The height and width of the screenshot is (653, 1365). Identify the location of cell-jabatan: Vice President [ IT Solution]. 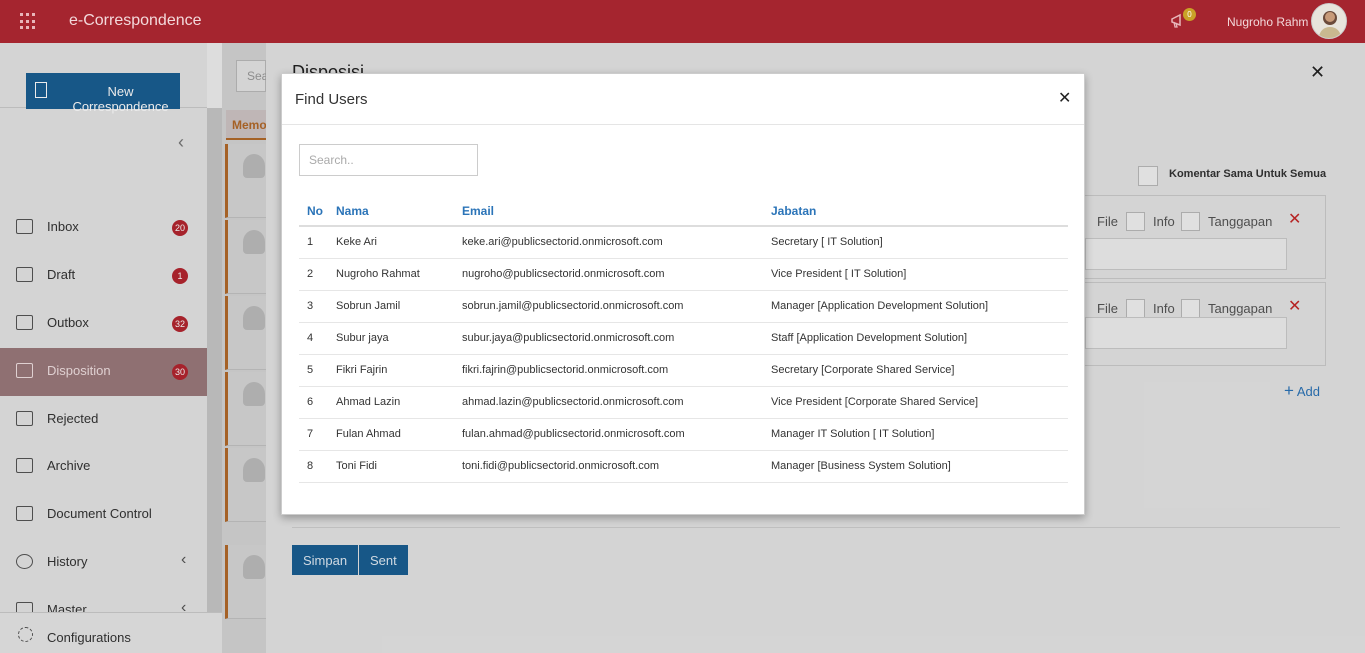
(915, 274).